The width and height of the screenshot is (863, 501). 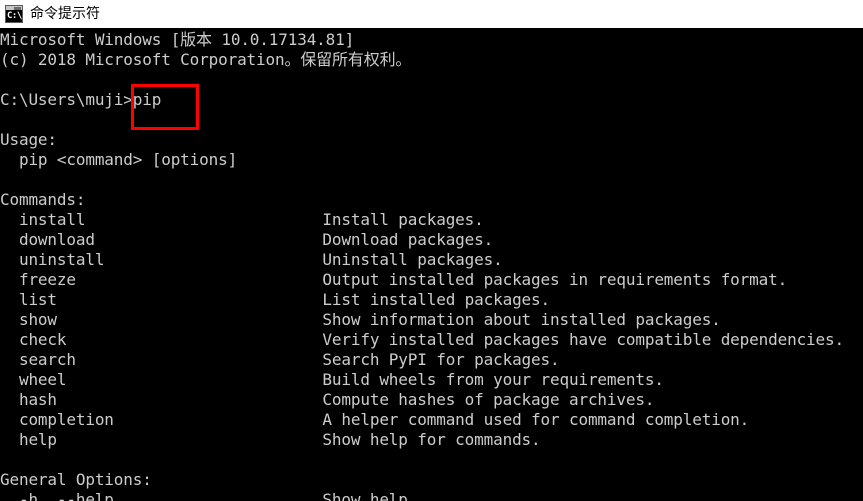 I want to click on console-header-line: Microsoft Windows [版本 10.0.17134.81], so click(x=177, y=39).